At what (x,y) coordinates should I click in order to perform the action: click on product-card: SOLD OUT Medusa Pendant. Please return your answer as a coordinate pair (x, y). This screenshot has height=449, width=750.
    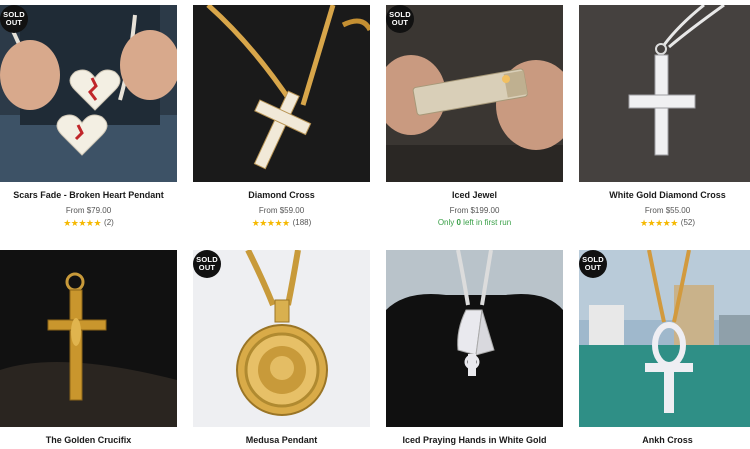
    Looking at the image, I should click on (281, 348).